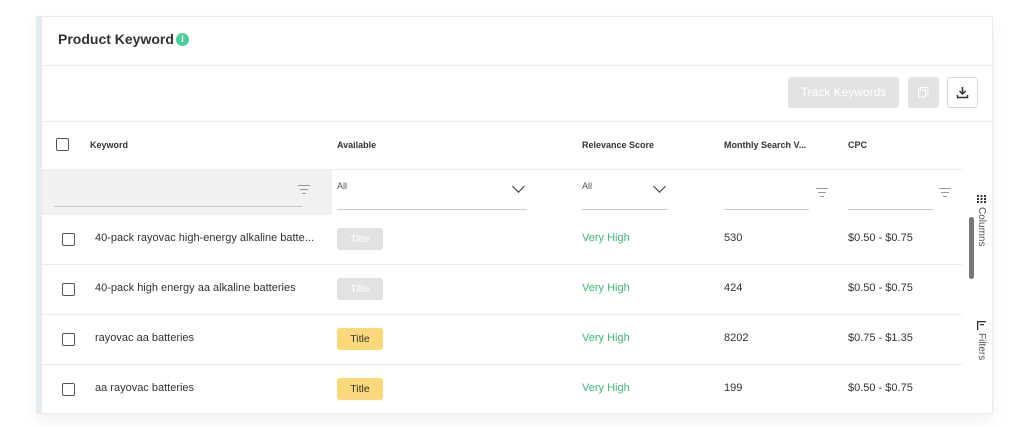 Image resolution: width=1024 pixels, height=426 pixels. I want to click on monthly-search-cell: 199, so click(733, 388).